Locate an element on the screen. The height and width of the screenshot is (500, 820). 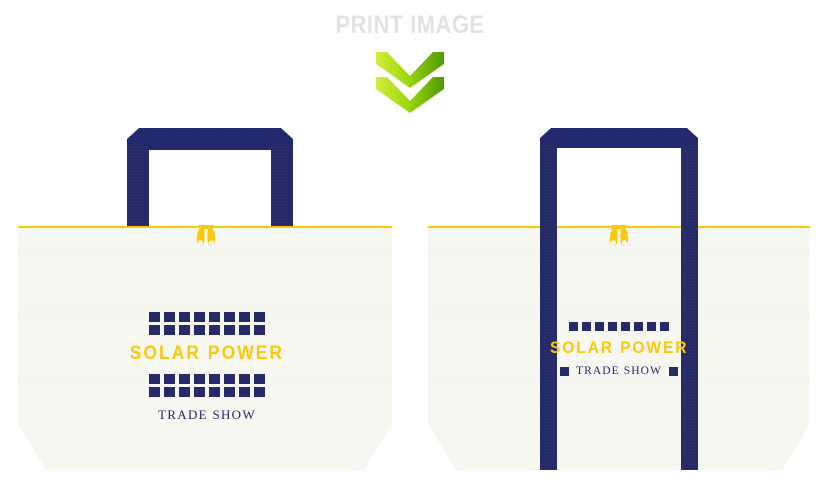
print-design-right: SOLAR POWER TRADE SHOW is located at coordinates (618, 349).